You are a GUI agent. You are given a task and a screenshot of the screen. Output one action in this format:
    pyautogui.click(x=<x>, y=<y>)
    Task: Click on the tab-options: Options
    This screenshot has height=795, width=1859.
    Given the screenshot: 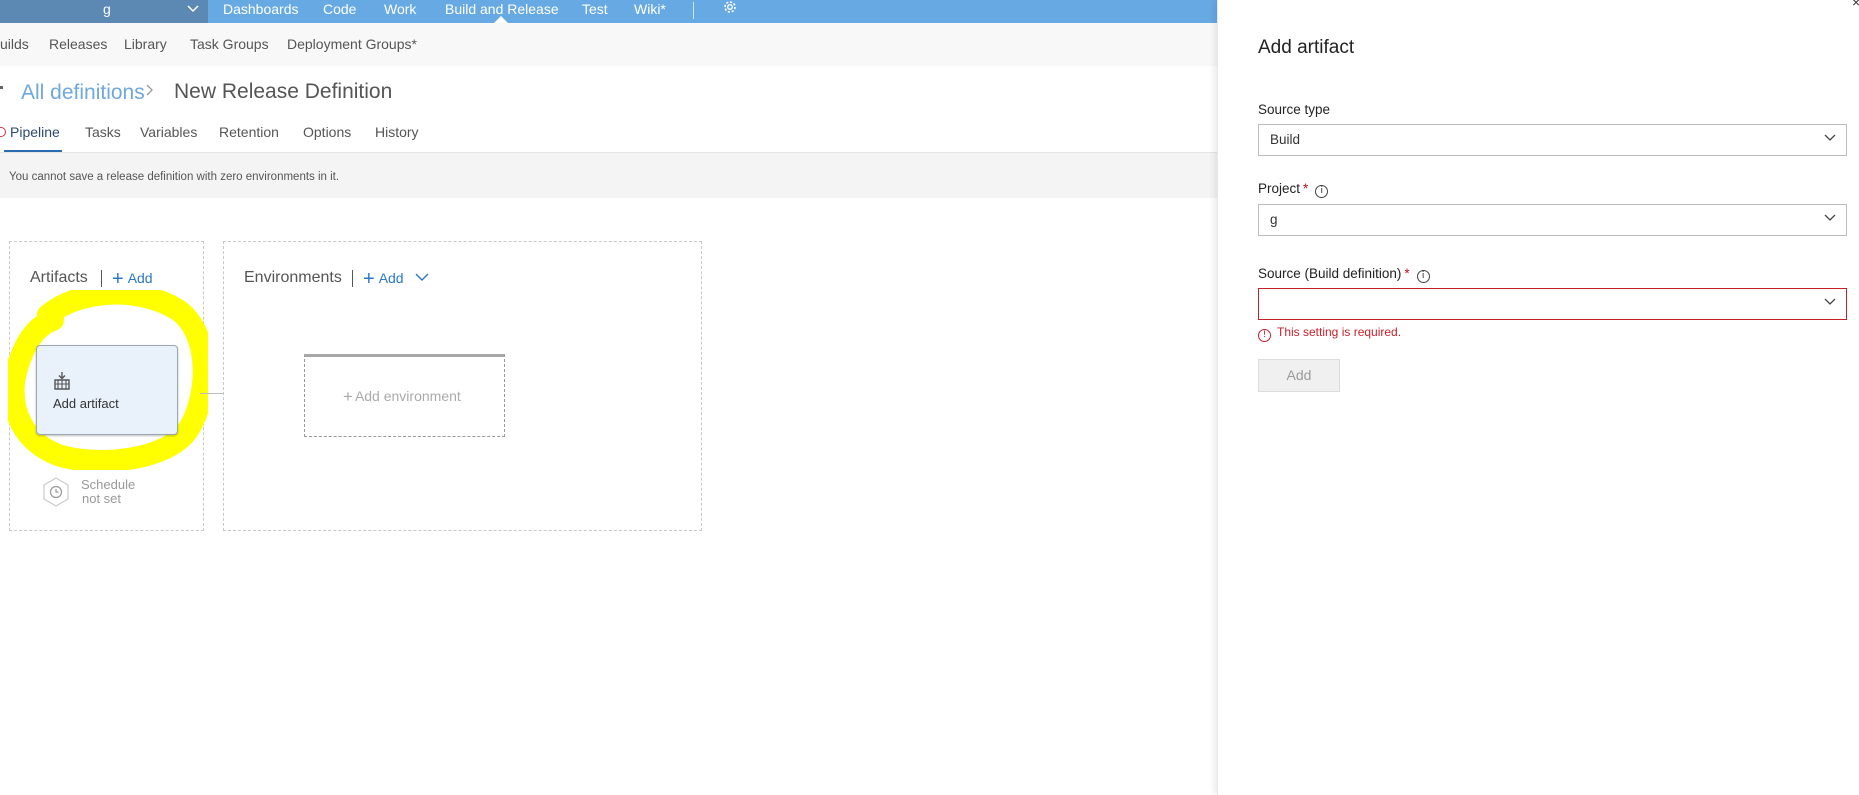 What is the action you would take?
    pyautogui.click(x=327, y=132)
    